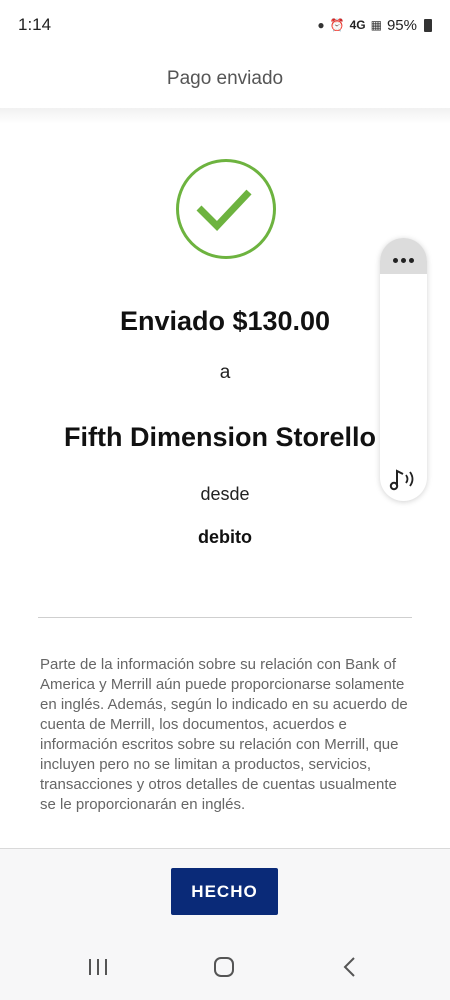  I want to click on recent-apps-button, so click(98, 967).